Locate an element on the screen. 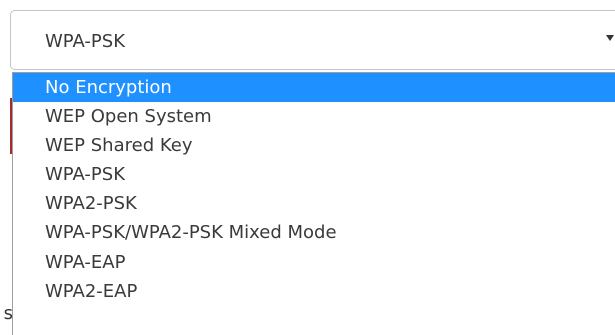  option-wpa2-eap: WPA2-EAP is located at coordinates (314, 291).